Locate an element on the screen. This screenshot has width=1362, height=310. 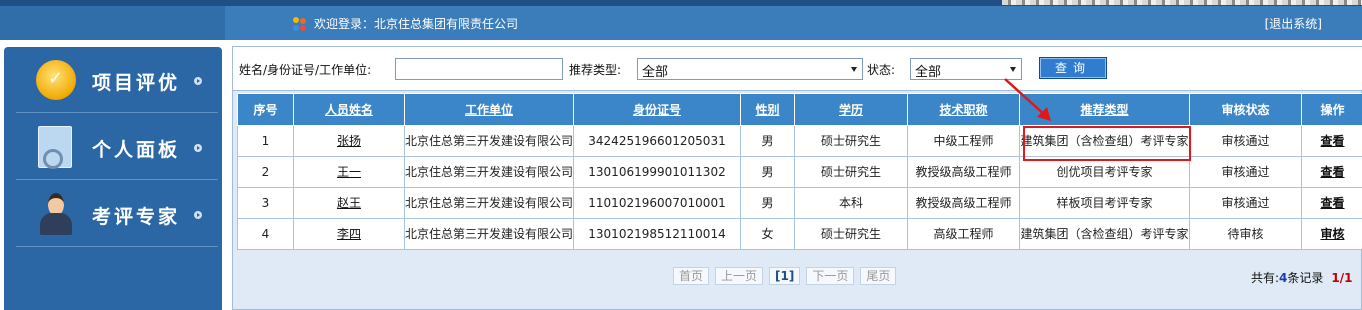
cell-type: 样板项目考评专家 is located at coordinates (1104, 203).